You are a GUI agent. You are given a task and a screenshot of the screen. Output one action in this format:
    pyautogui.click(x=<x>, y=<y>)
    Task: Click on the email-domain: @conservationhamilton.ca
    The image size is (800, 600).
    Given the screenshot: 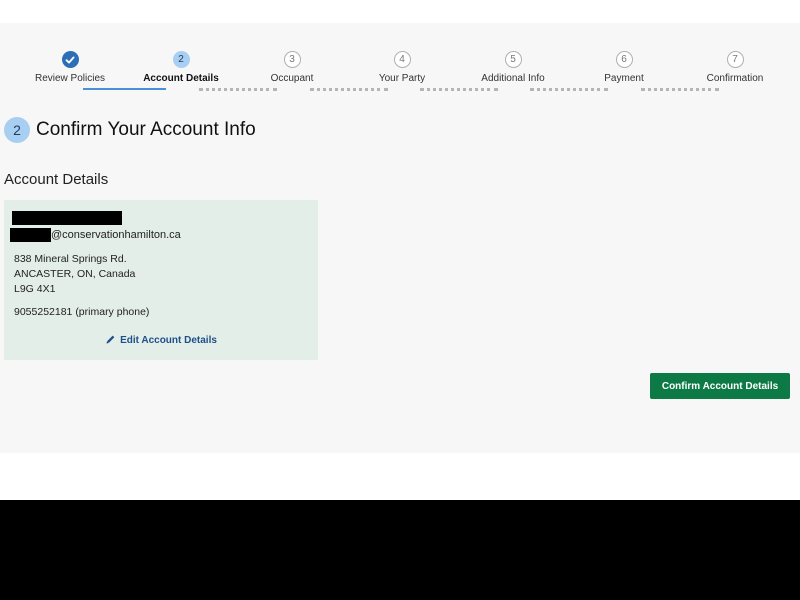 What is the action you would take?
    pyautogui.click(x=116, y=235)
    